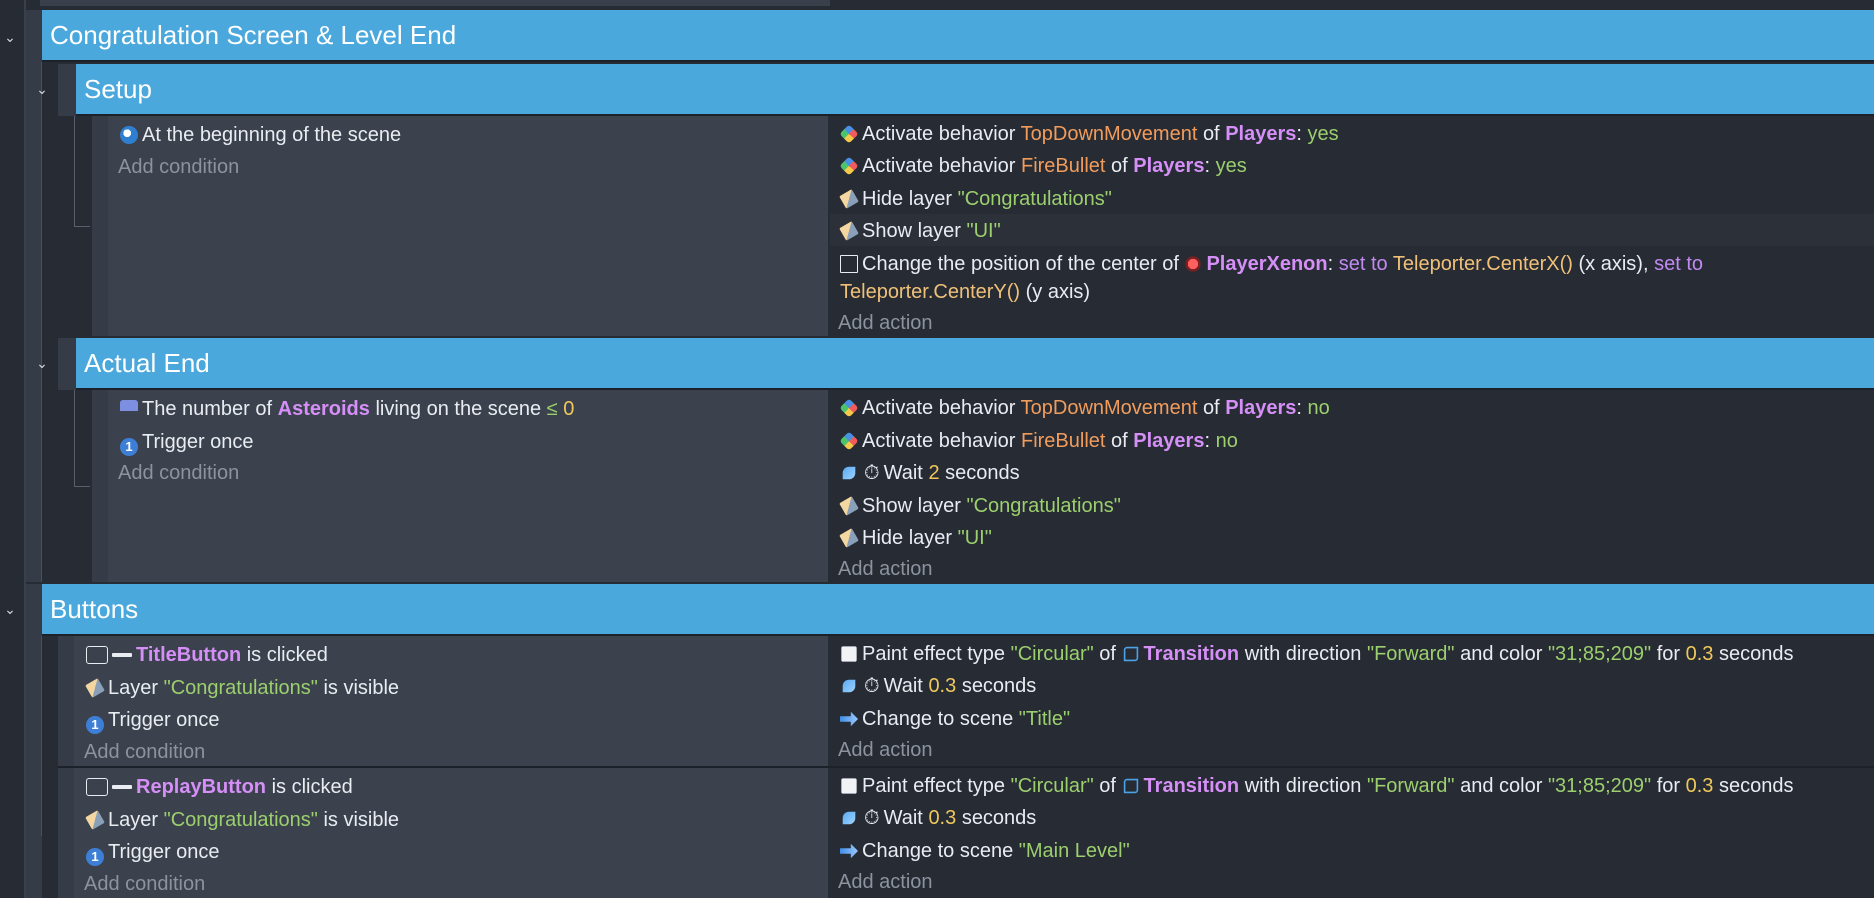 The height and width of the screenshot is (898, 1874). I want to click on group-header-setup: Setup, so click(975, 90).